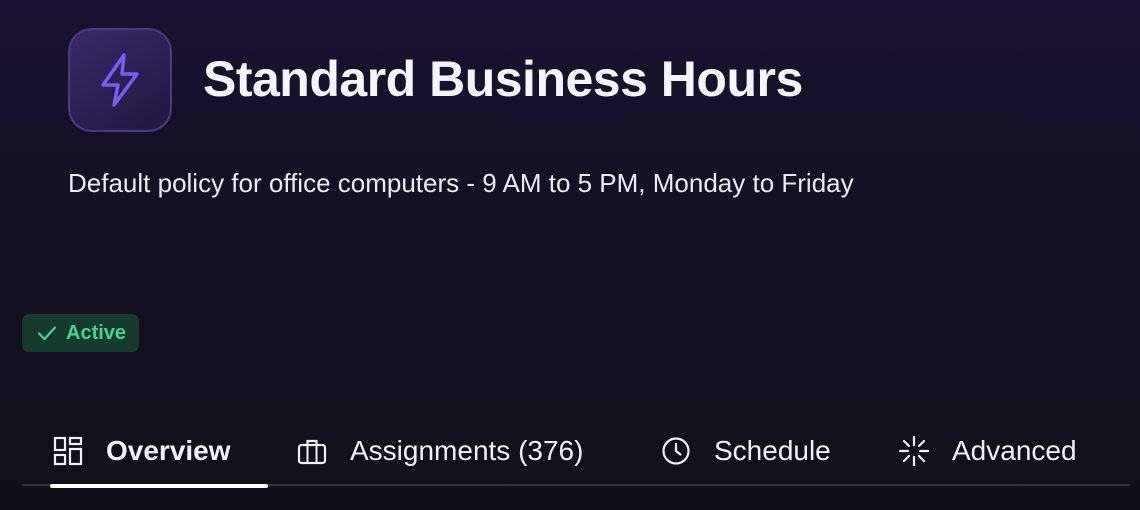 This screenshot has height=510, width=1140. I want to click on status-badge: Active, so click(81, 333).